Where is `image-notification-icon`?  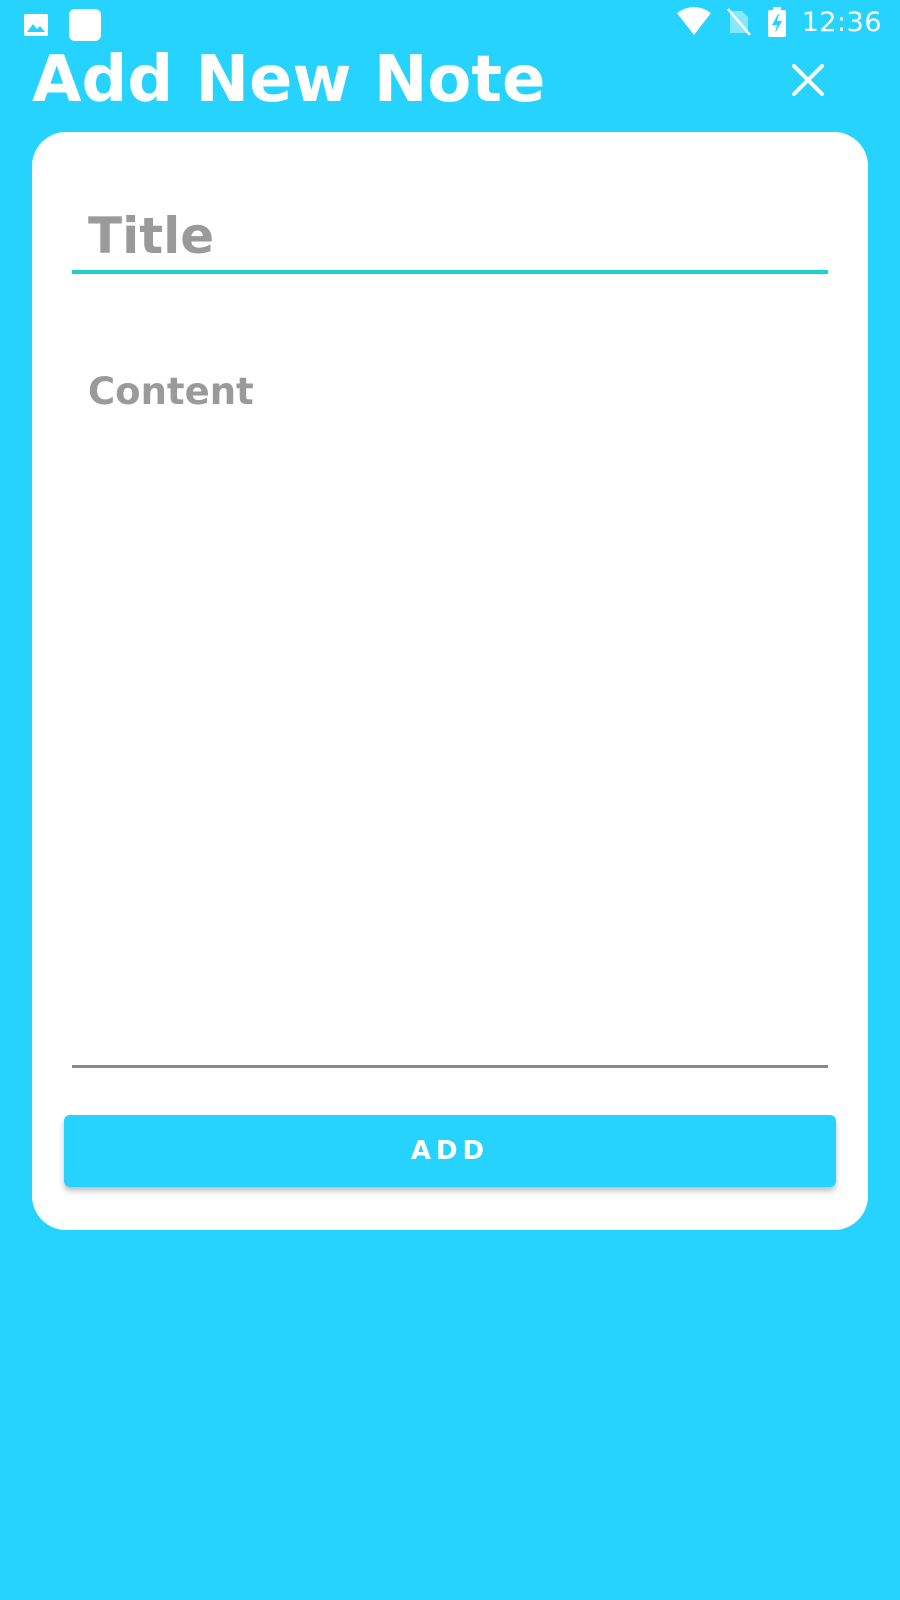 image-notification-icon is located at coordinates (36, 25).